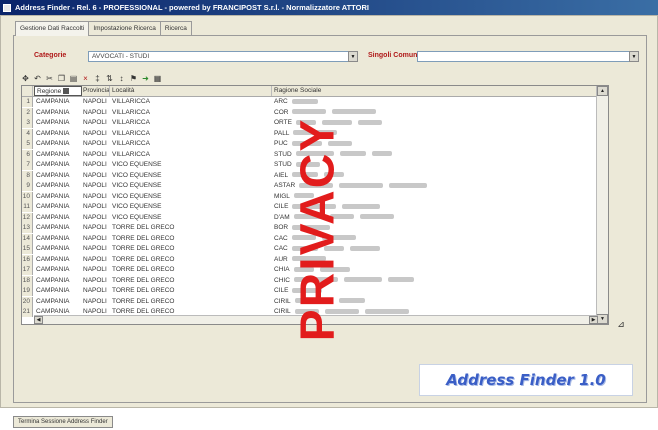  I want to click on column-header-localita: Località, so click(191, 91).